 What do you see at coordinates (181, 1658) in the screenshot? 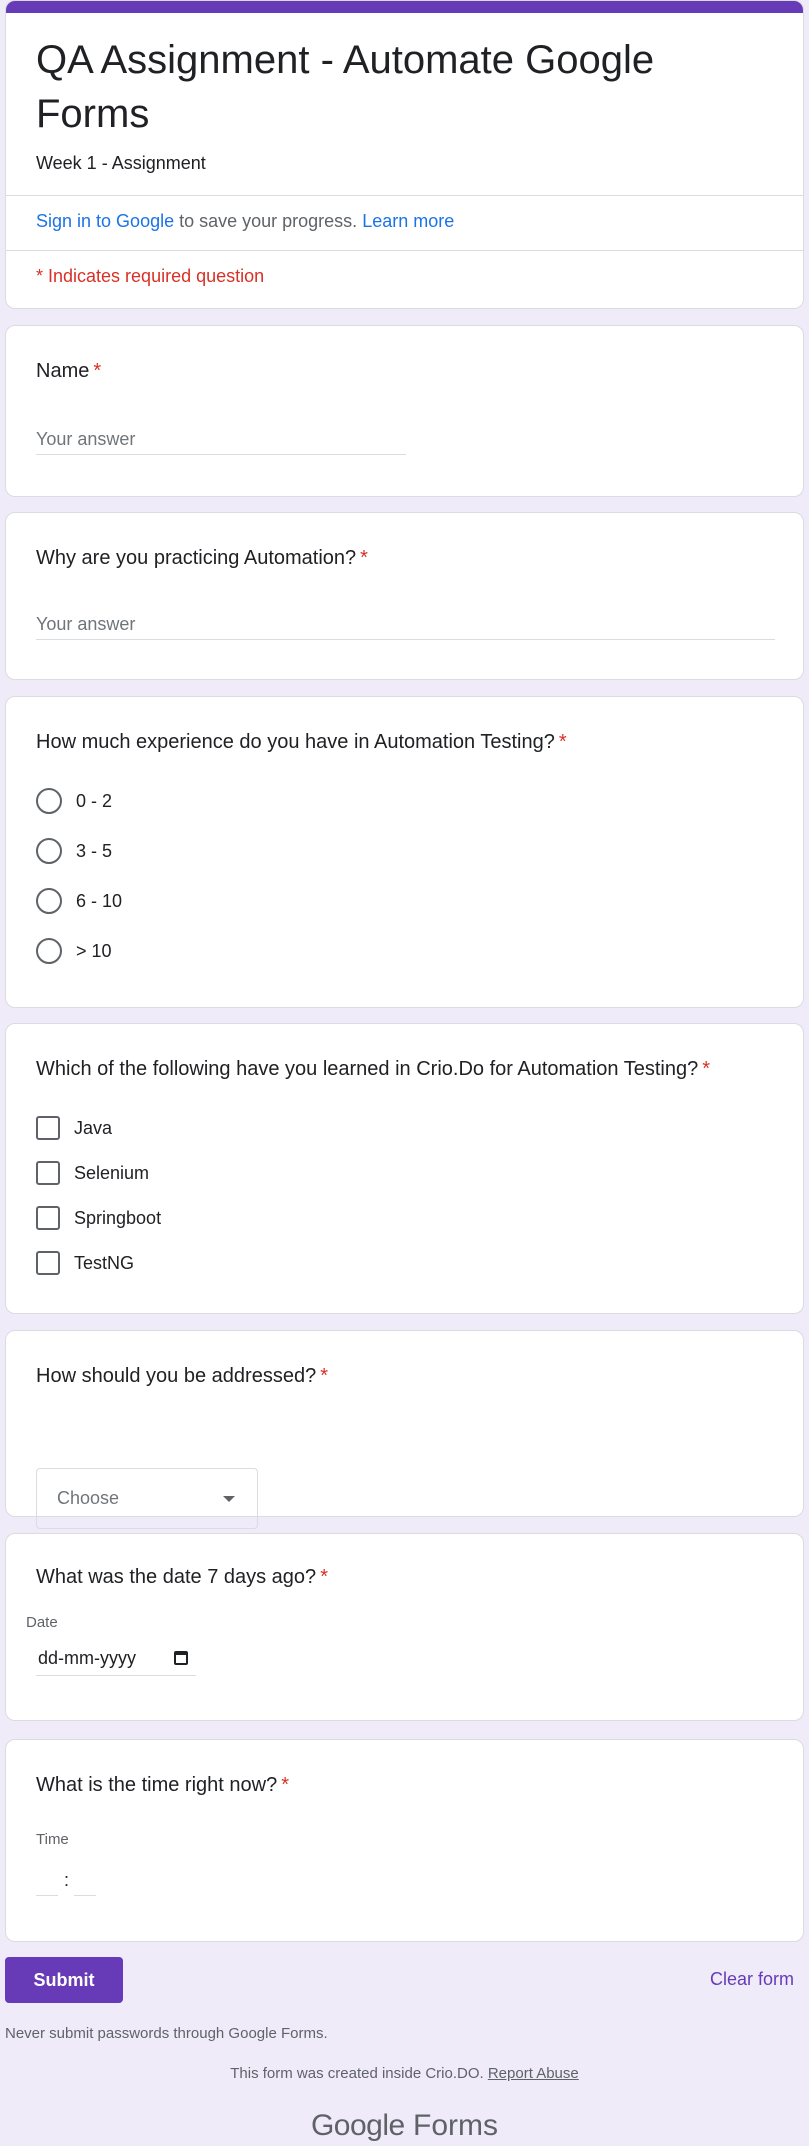
I see `calendar-icon` at bounding box center [181, 1658].